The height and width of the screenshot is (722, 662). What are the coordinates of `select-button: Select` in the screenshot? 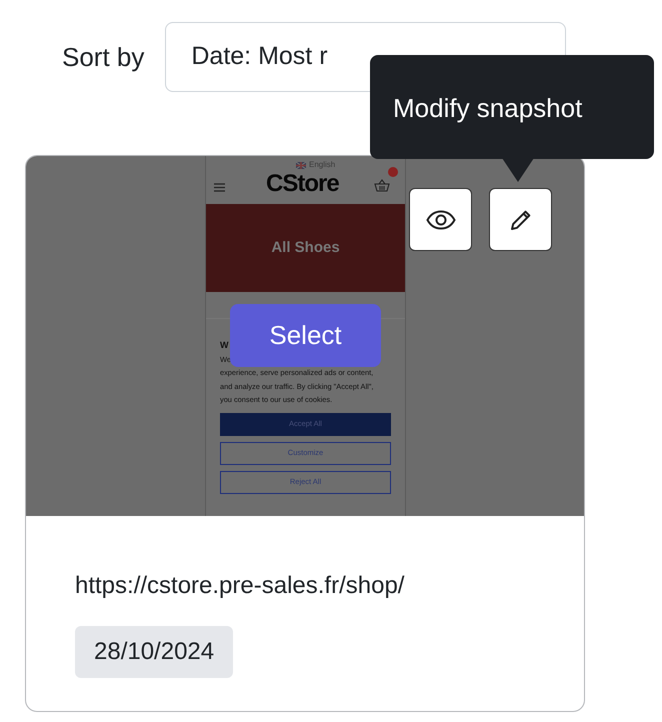 It's located at (305, 335).